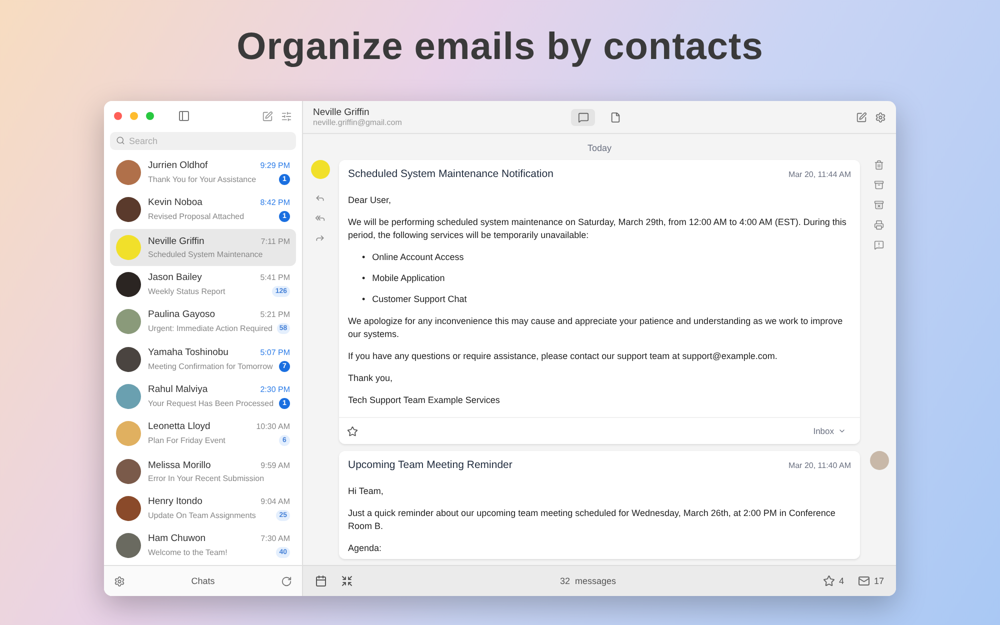  Describe the element at coordinates (829, 431) in the screenshot. I see `folder-dropdown: Inbox` at that location.